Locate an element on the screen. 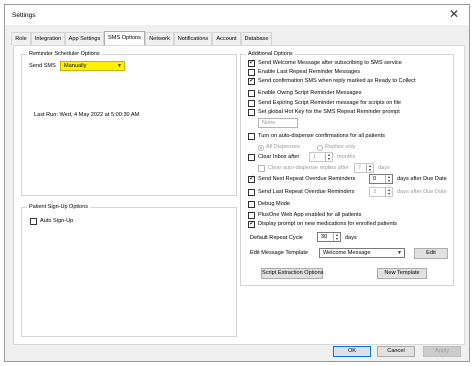 This screenshot has height=366, width=474. send-sms-select: Manually ▼ is located at coordinates (92, 66).